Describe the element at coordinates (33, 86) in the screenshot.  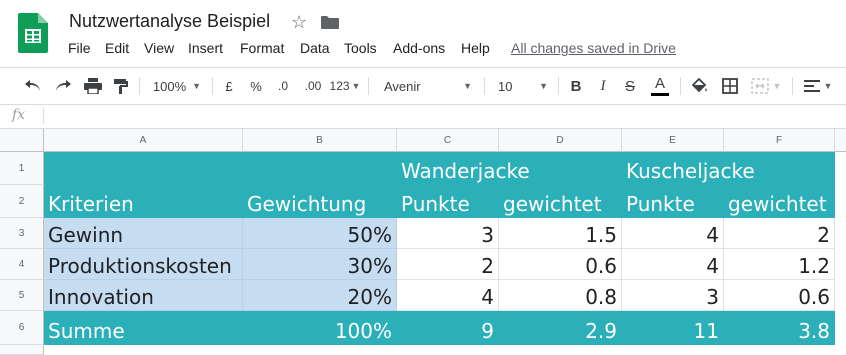
I see `undo-icon` at that location.